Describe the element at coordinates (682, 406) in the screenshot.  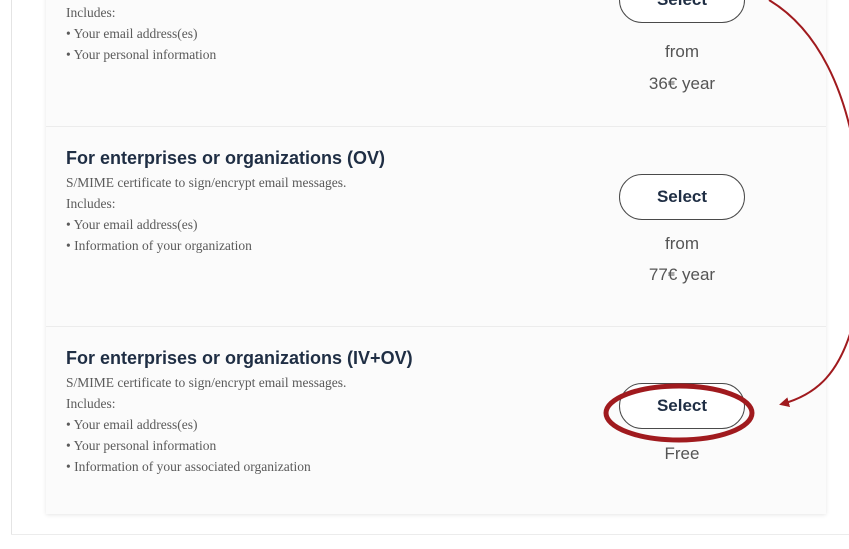
I see `select-button-iv-ov: Select` at that location.